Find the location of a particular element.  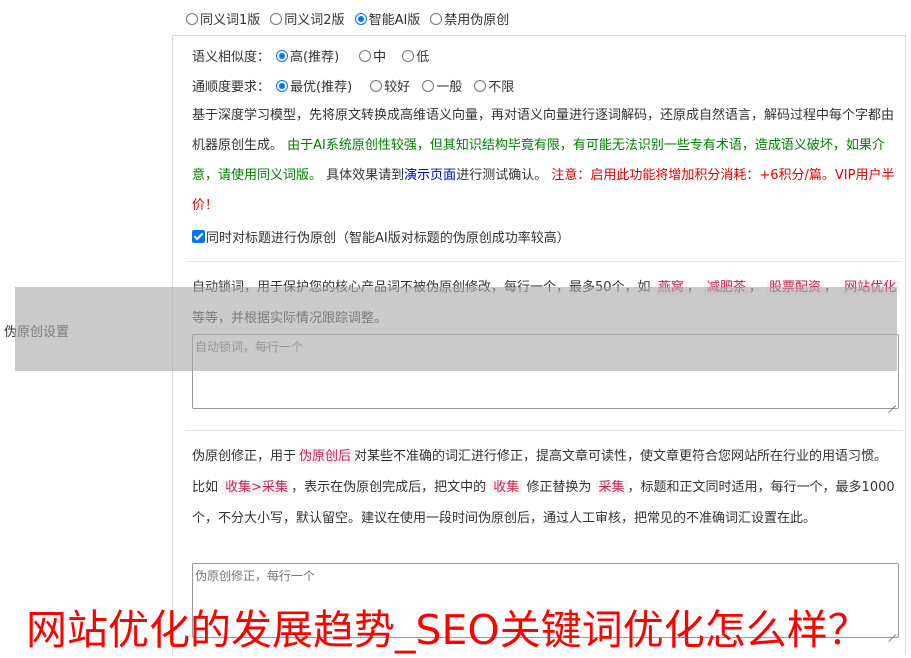

version-option-ai: 智能AI版 is located at coordinates (387, 18).